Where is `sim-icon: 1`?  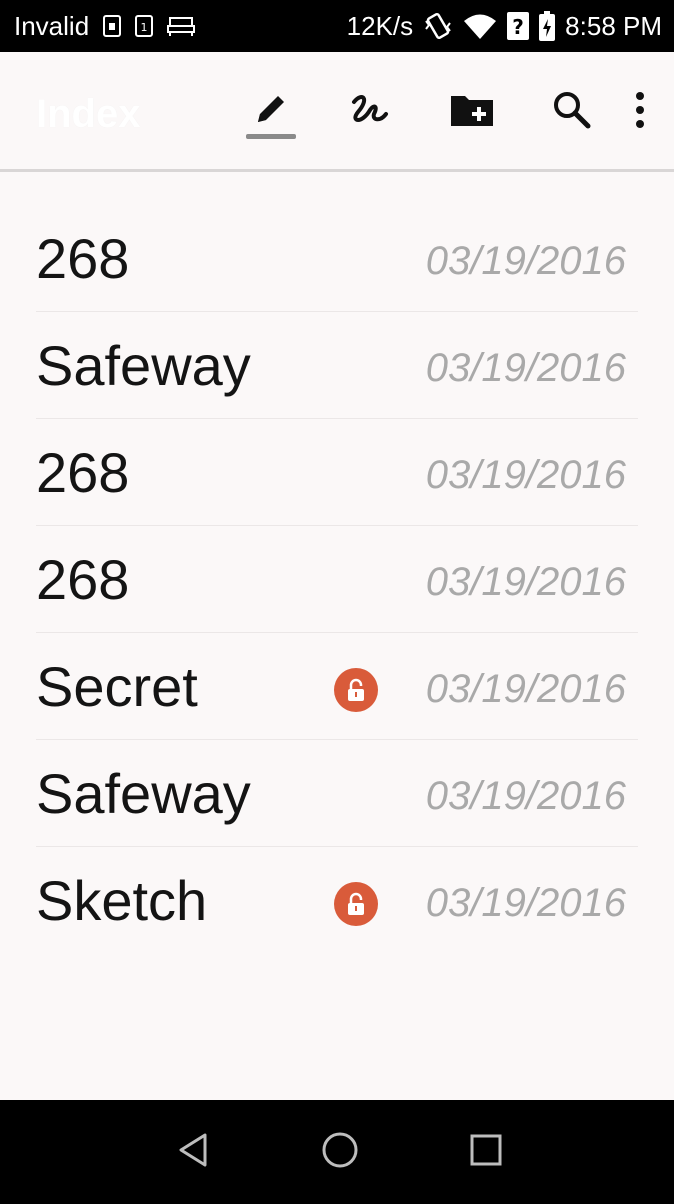 sim-icon: 1 is located at coordinates (144, 26).